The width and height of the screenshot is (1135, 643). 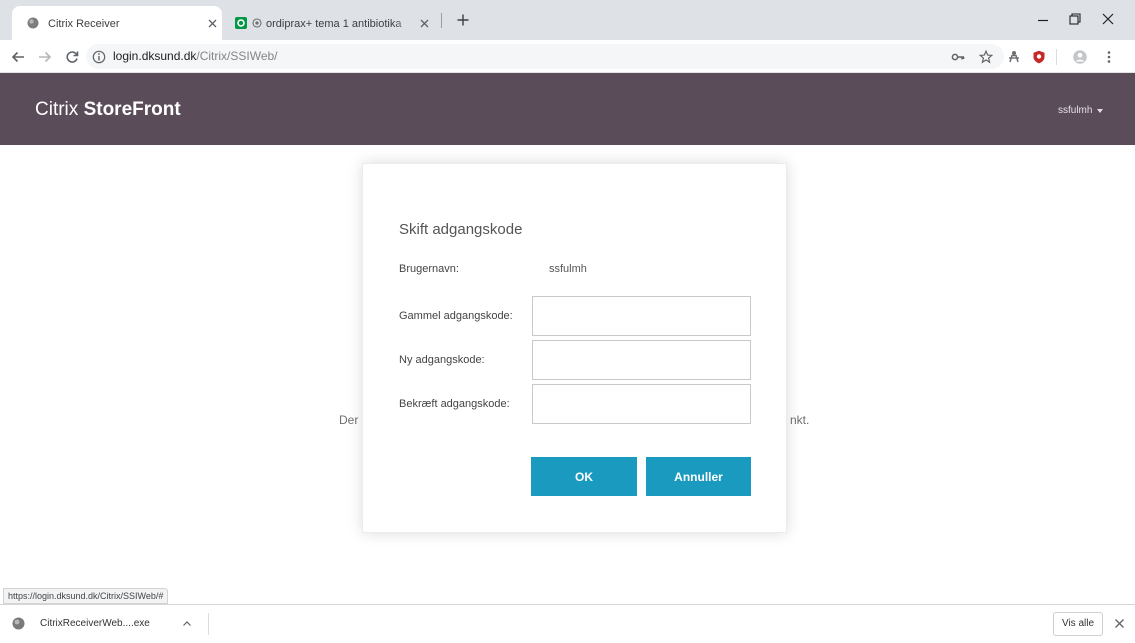 What do you see at coordinates (1043, 20) in the screenshot?
I see `minimize-window-icon` at bounding box center [1043, 20].